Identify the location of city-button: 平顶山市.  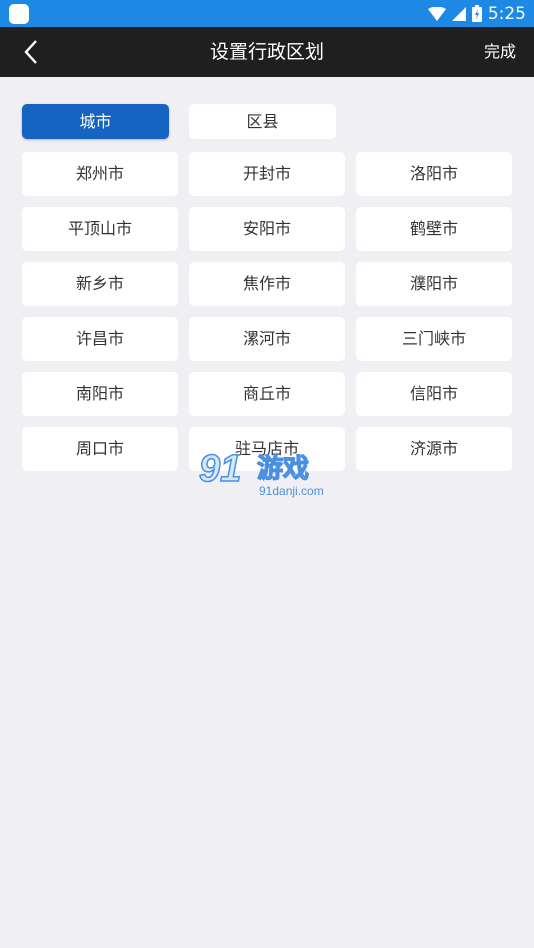
(100, 229).